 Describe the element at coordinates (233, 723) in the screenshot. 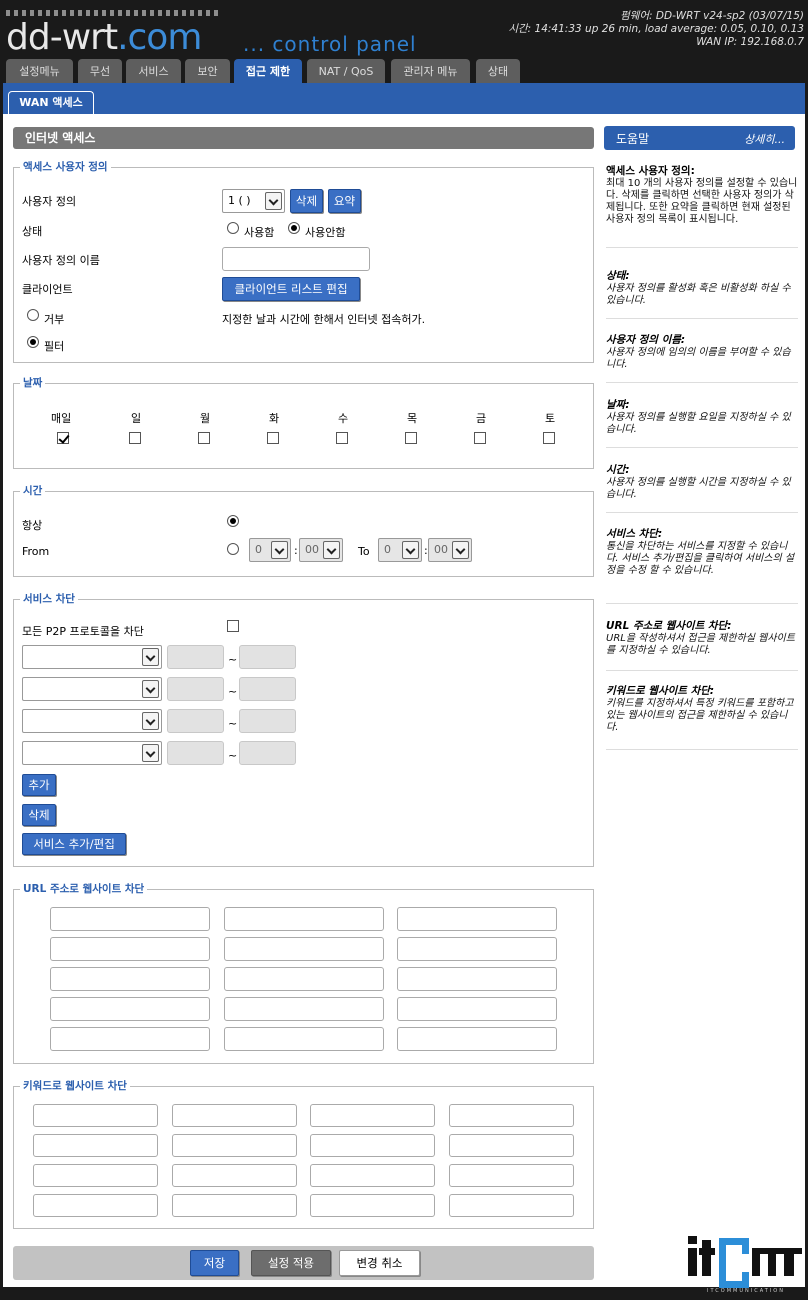

I see `tilde: ~` at that location.